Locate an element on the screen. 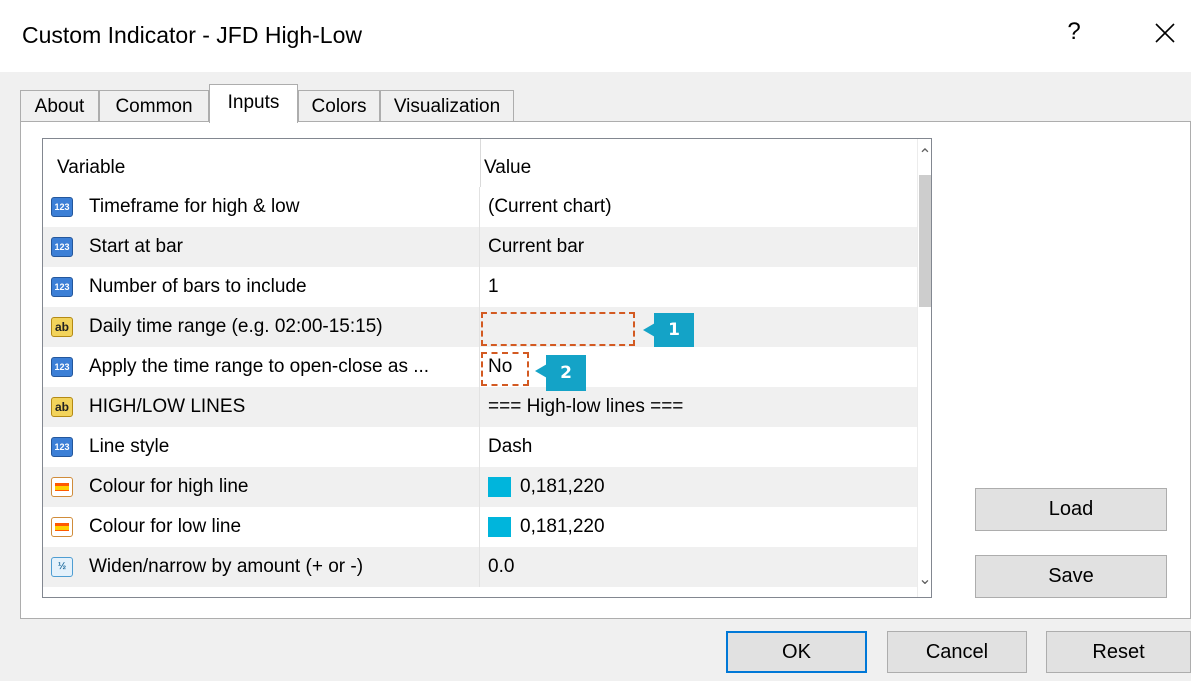 The image size is (1191, 681). reset-button: Reset is located at coordinates (1118, 652).